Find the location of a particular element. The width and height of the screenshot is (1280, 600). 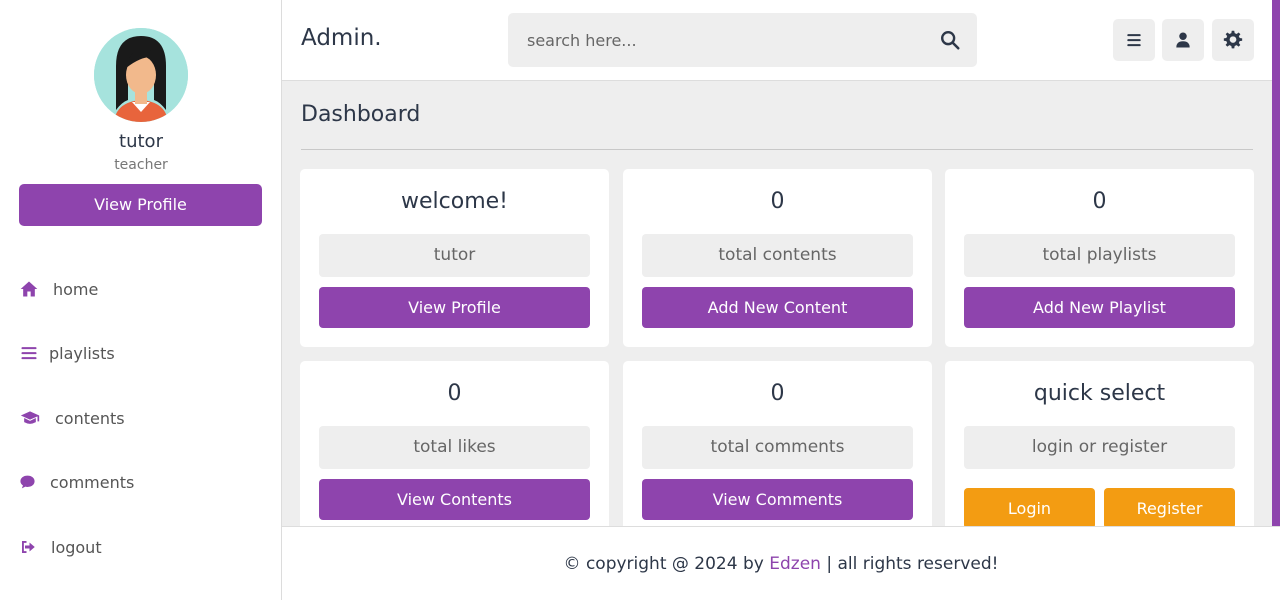

avatar-illustration is located at coordinates (141, 75).